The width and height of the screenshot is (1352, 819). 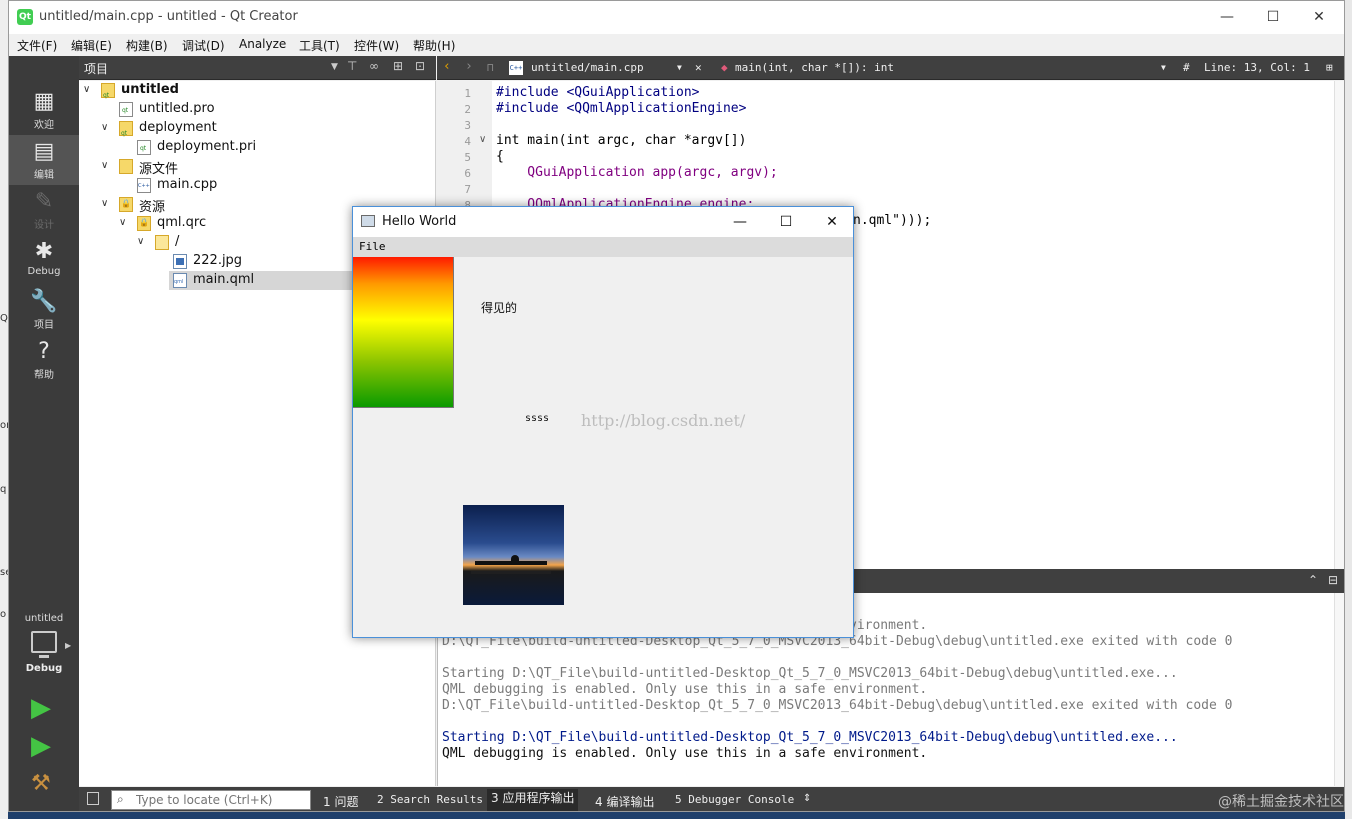 I want to click on menu-file: File, so click(x=372, y=246).